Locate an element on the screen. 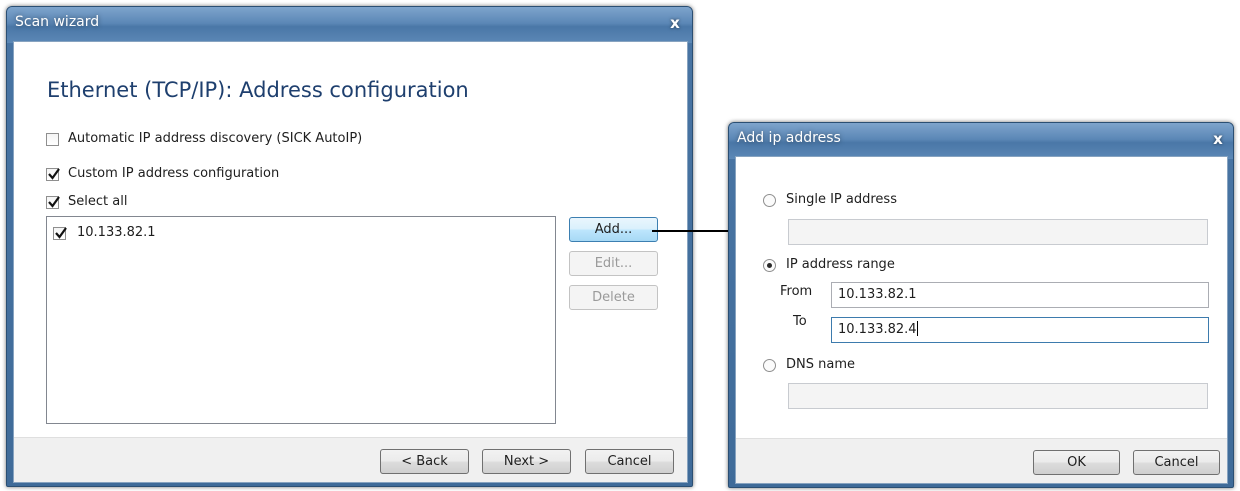 This screenshot has height=491, width=1240. text-caret is located at coordinates (917, 328).